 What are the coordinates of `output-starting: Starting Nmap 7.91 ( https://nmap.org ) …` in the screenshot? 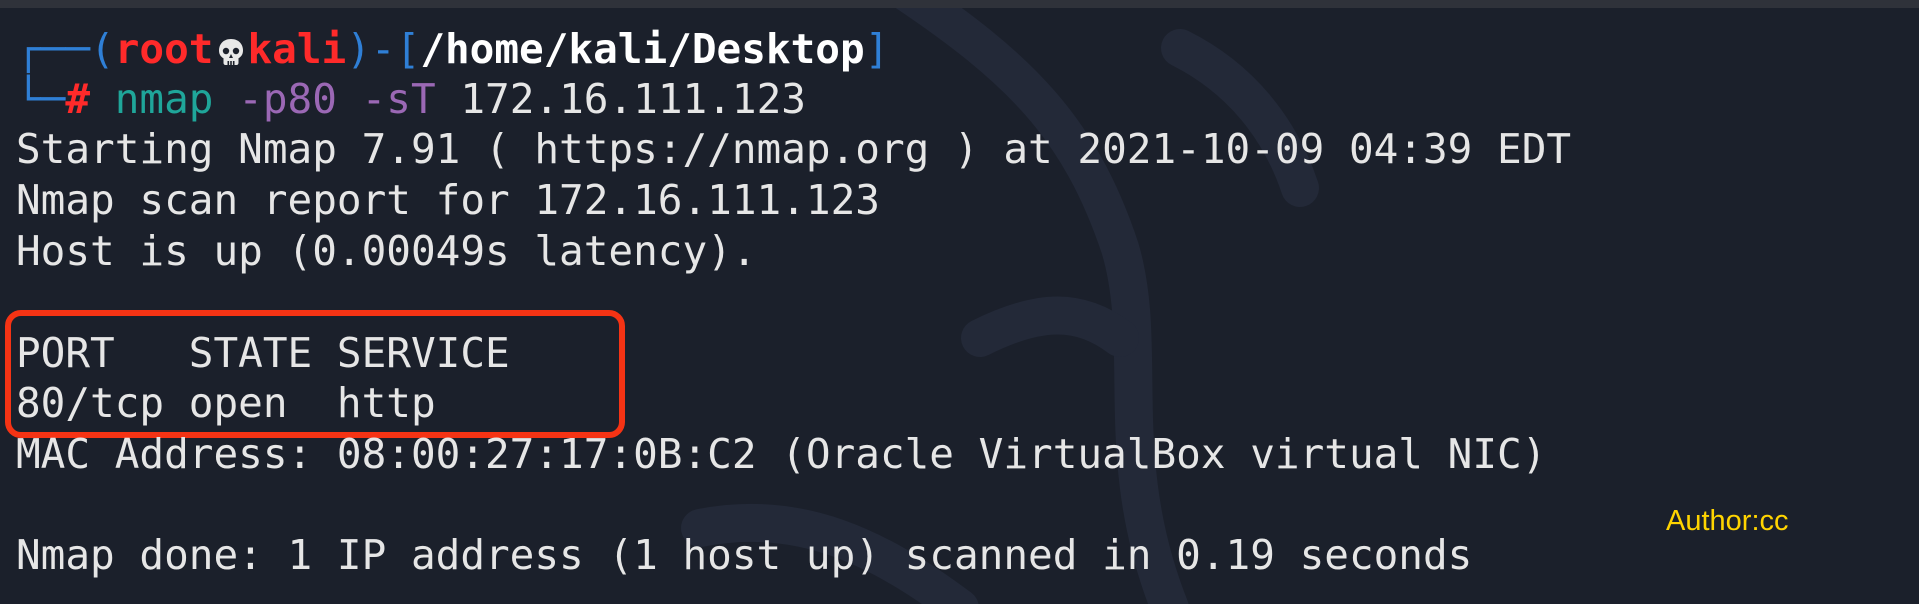 It's located at (794, 149).